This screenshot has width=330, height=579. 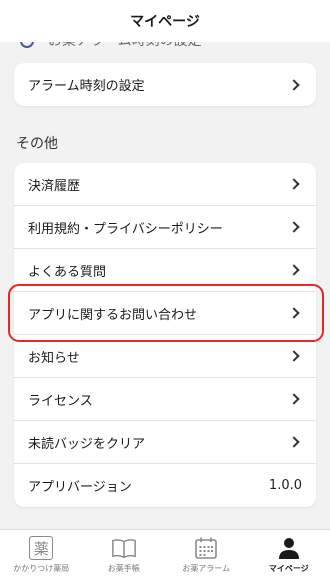 What do you see at coordinates (166, 313) in the screenshot?
I see `highlight-outline` at bounding box center [166, 313].